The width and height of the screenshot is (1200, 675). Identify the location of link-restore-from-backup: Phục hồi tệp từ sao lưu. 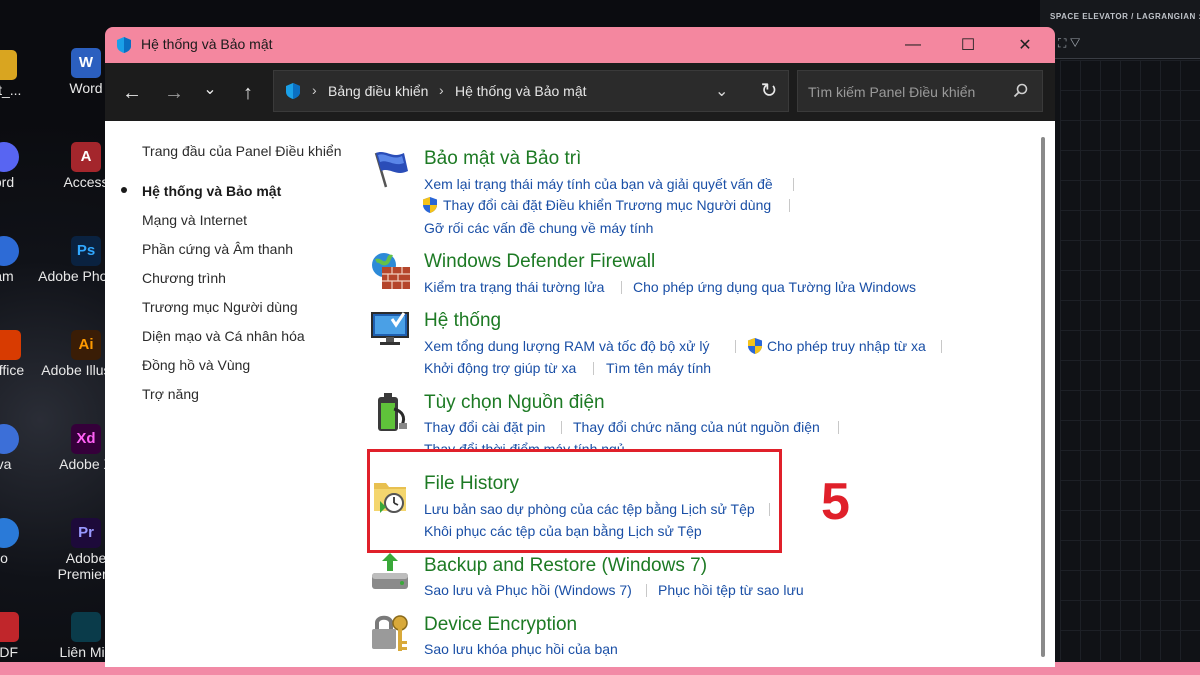
(731, 590).